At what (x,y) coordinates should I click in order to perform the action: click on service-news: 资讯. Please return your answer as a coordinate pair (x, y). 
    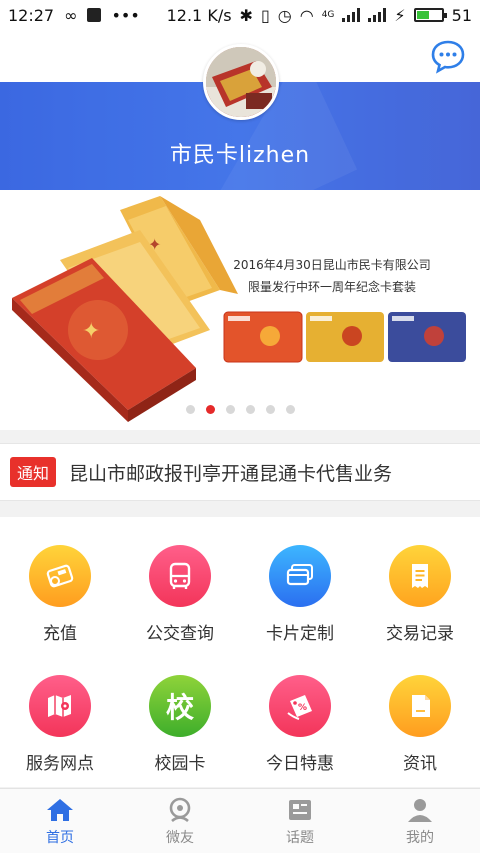
    Looking at the image, I should click on (420, 724).